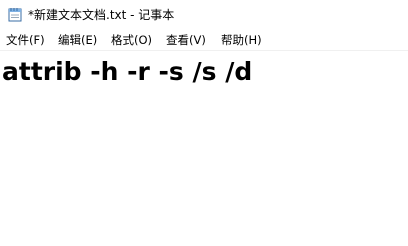  What do you see at coordinates (77, 40) in the screenshot?
I see `menu-edit: 编辑(E)` at bounding box center [77, 40].